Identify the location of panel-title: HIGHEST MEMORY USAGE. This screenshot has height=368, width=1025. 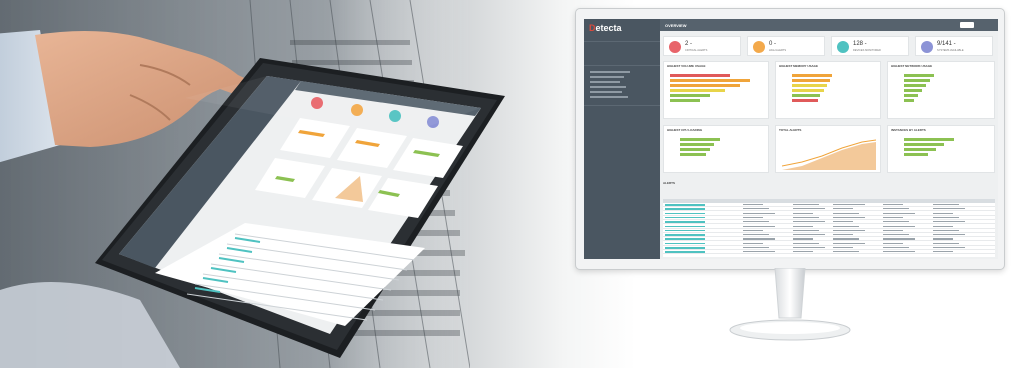
(799, 66).